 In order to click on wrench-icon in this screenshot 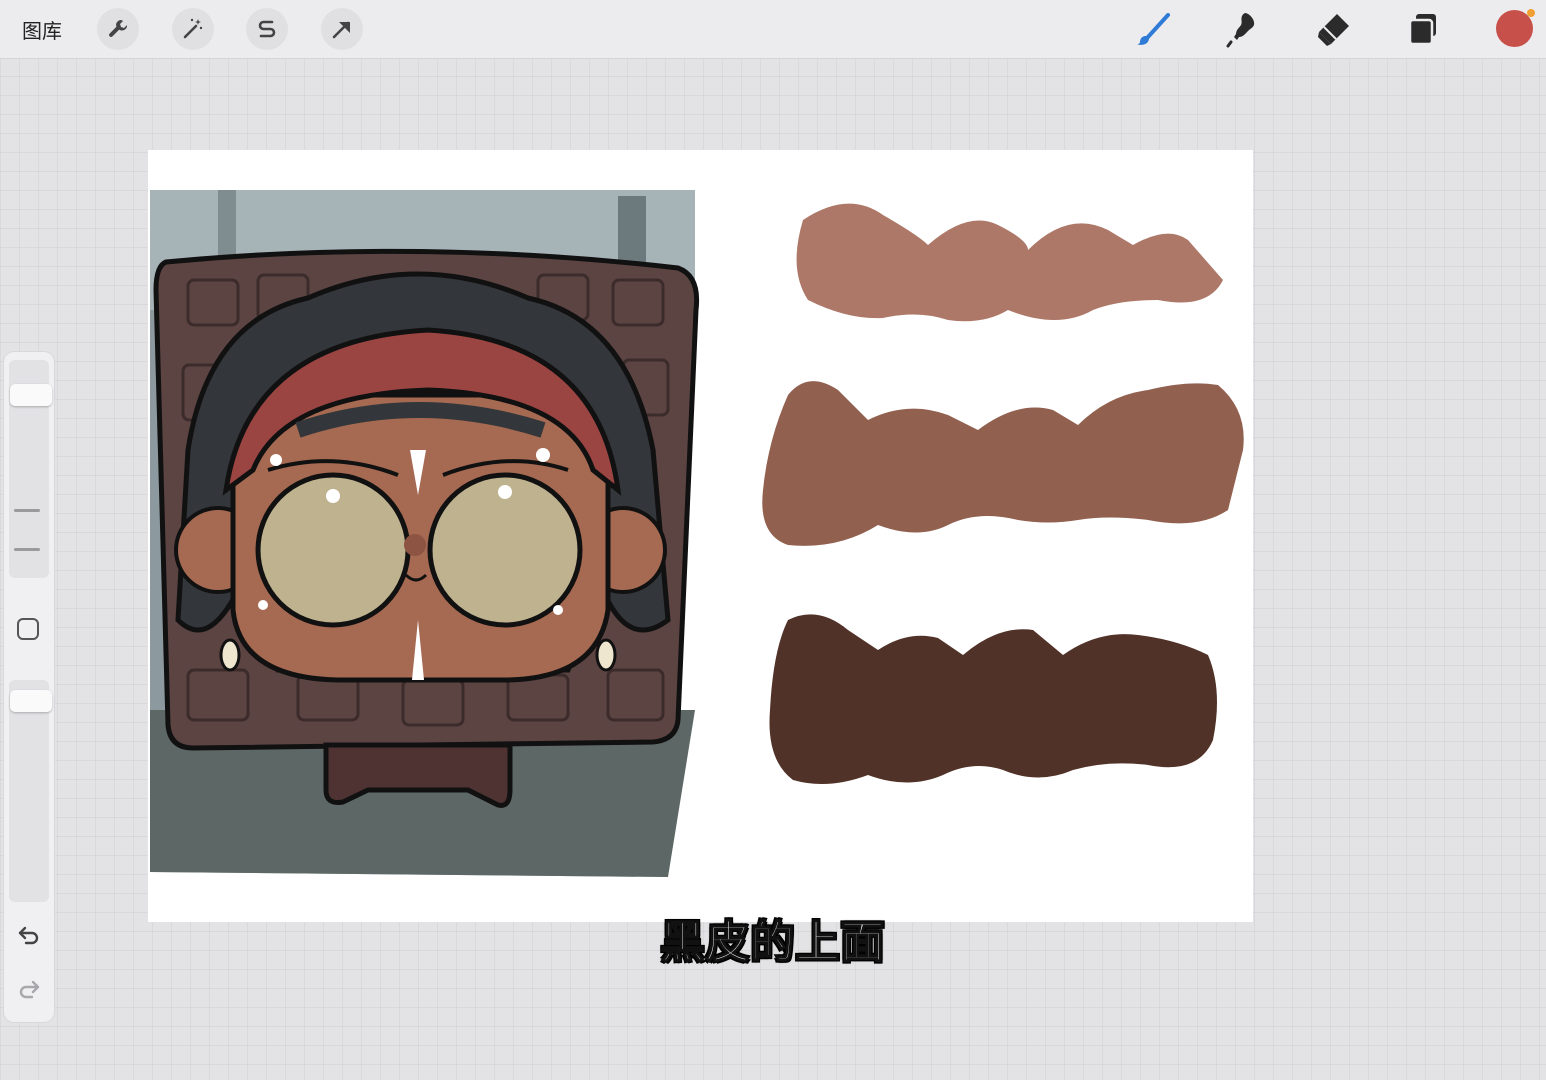, I will do `click(118, 28)`.